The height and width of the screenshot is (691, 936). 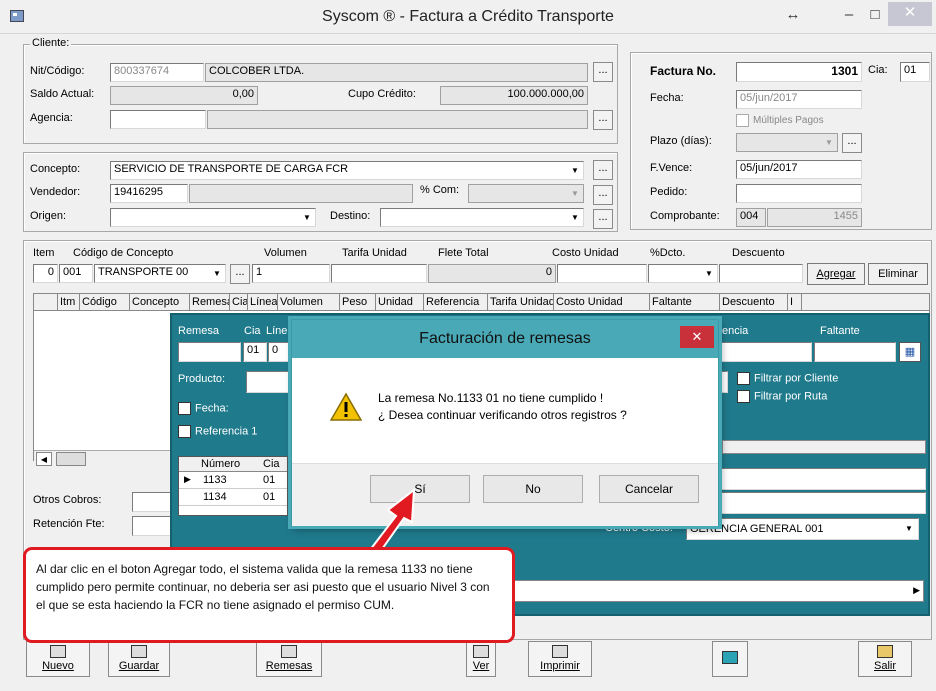 What do you see at coordinates (761, 273) in the screenshot?
I see `descuento-field` at bounding box center [761, 273].